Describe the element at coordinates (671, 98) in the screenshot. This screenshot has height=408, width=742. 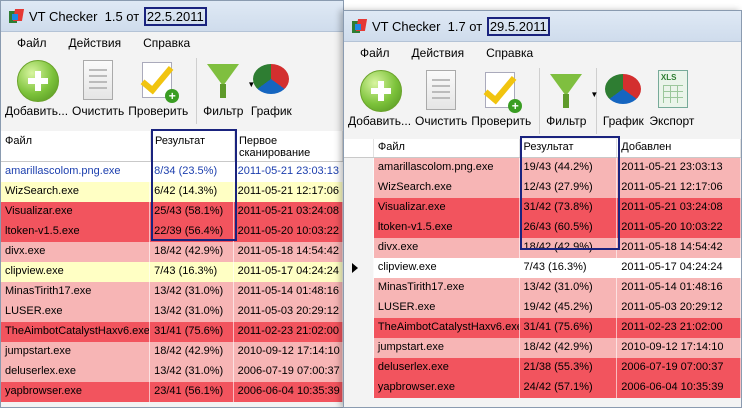
I see `export-button: XLS Экспорт` at that location.